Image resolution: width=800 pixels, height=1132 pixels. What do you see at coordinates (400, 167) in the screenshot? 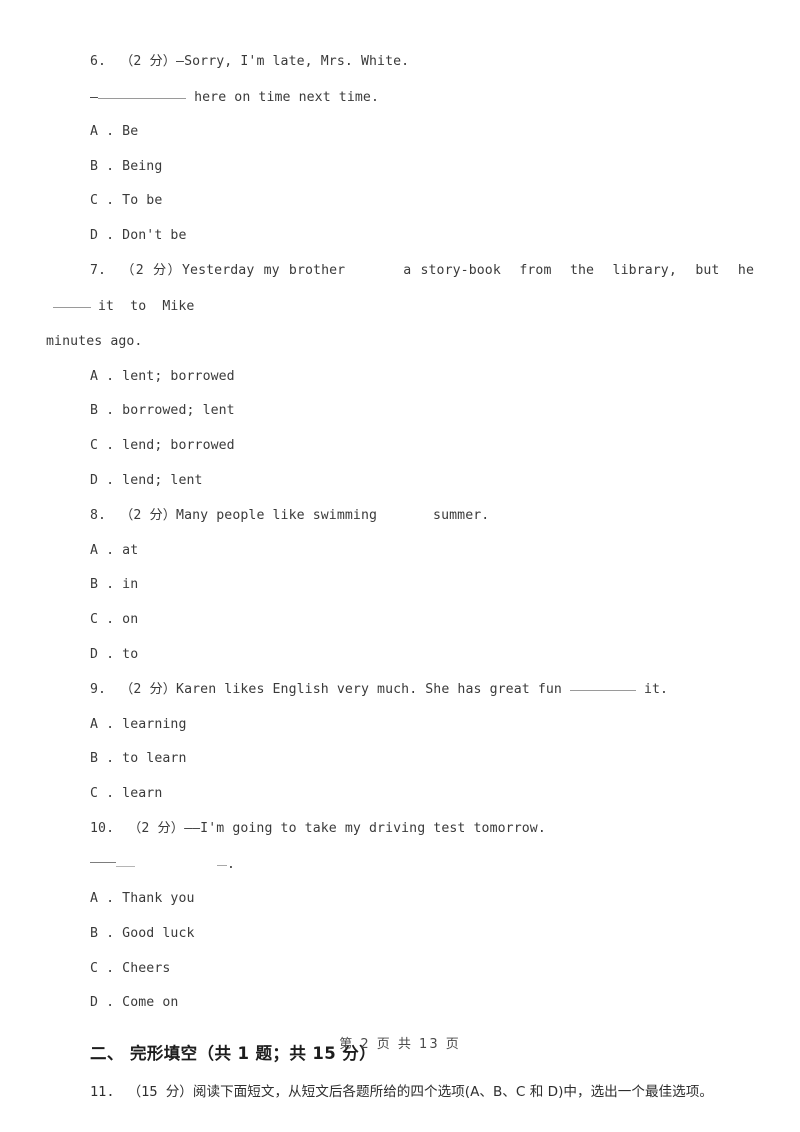
I see `question-6-option-b: B . Being` at bounding box center [400, 167].